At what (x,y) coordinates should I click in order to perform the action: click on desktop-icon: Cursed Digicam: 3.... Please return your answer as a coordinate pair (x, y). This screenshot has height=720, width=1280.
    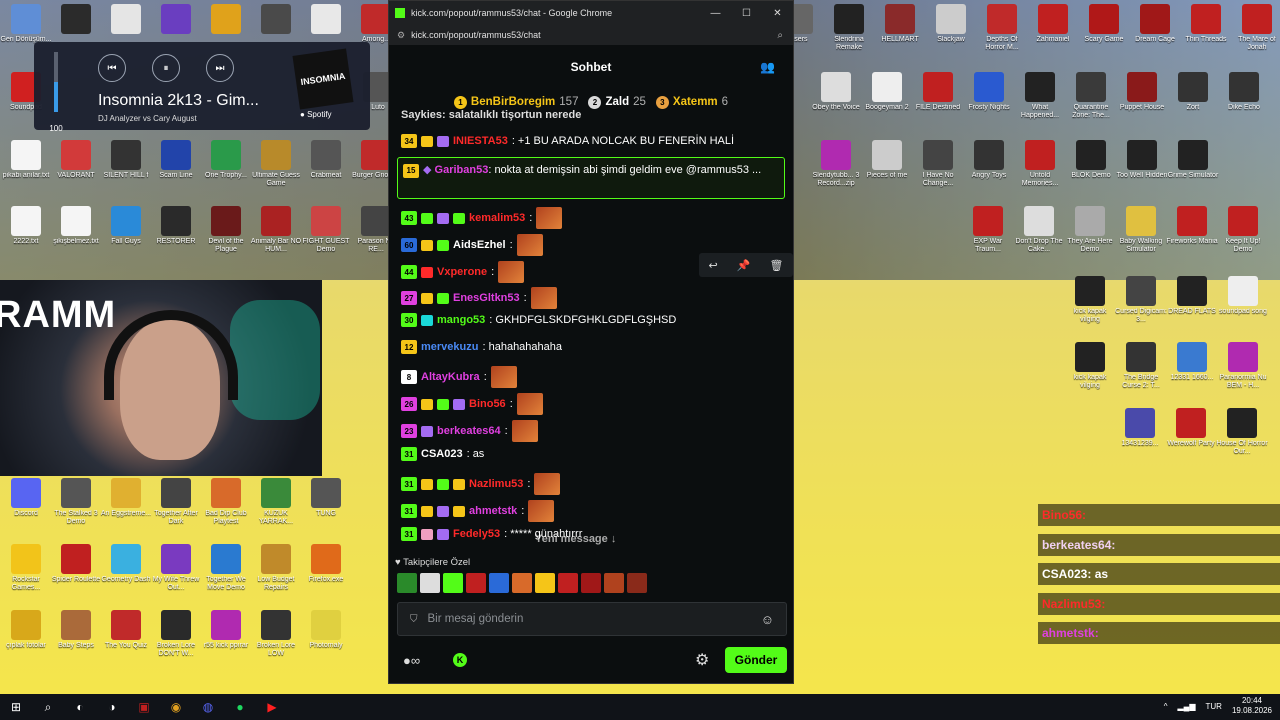
    Looking at the image, I should click on (1141, 300).